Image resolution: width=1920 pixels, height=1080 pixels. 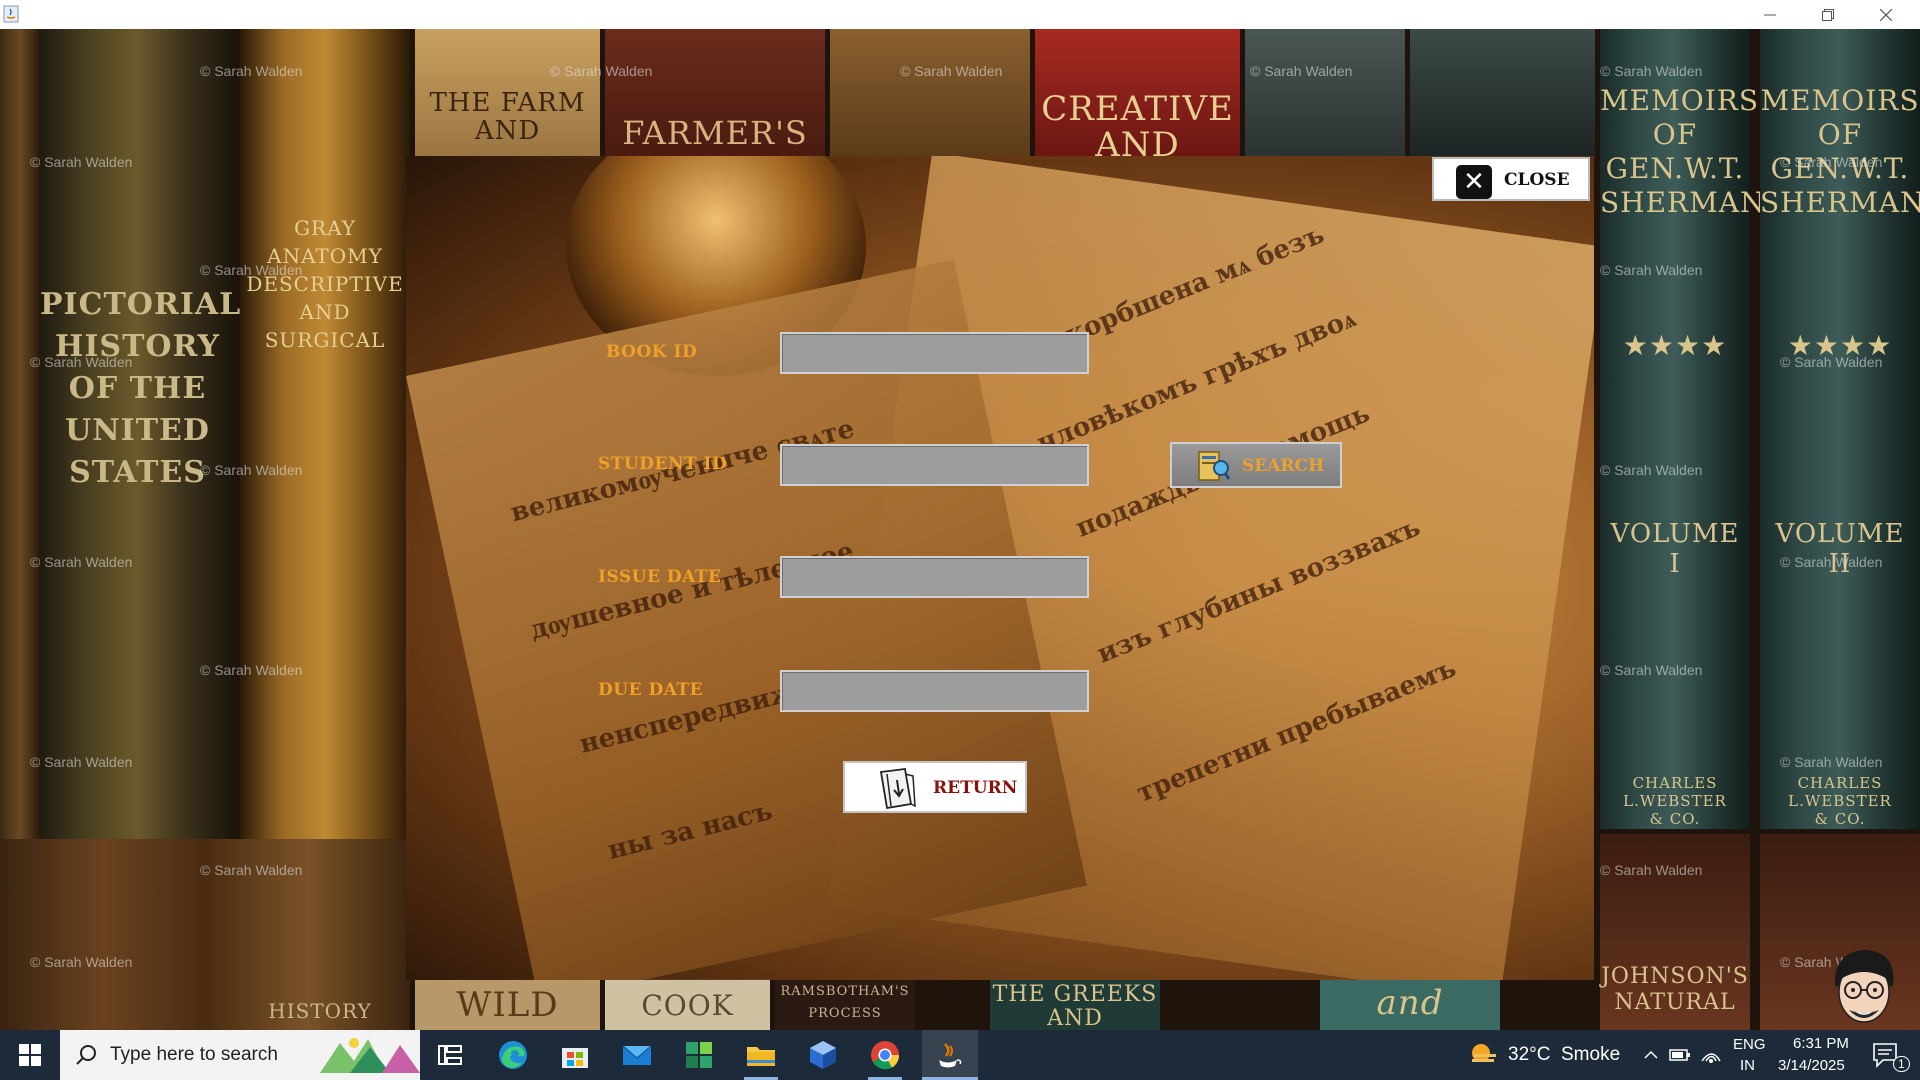 I want to click on spine-title: COOK, so click(x=687, y=1005).